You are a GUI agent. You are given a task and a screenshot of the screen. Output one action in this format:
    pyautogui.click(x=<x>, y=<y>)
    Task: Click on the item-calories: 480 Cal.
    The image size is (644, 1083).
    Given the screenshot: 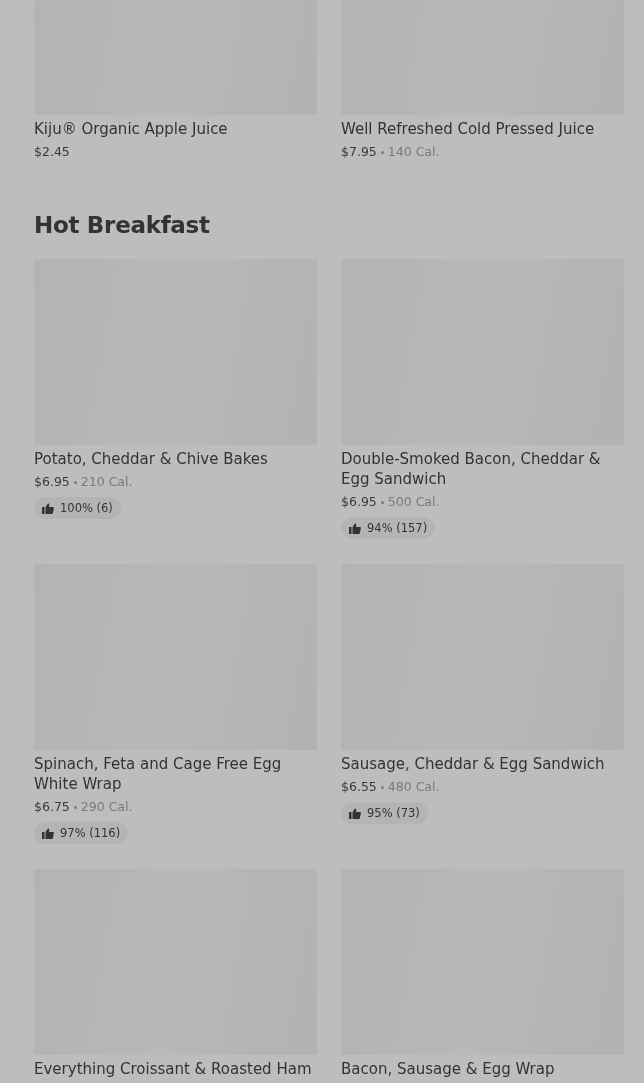 What is the action you would take?
    pyautogui.click(x=413, y=787)
    